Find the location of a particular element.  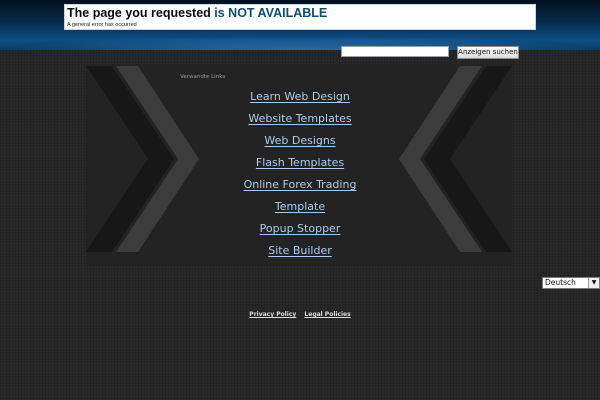

page-title: The page you requested is NOT AVAILABLE is located at coordinates (197, 13).